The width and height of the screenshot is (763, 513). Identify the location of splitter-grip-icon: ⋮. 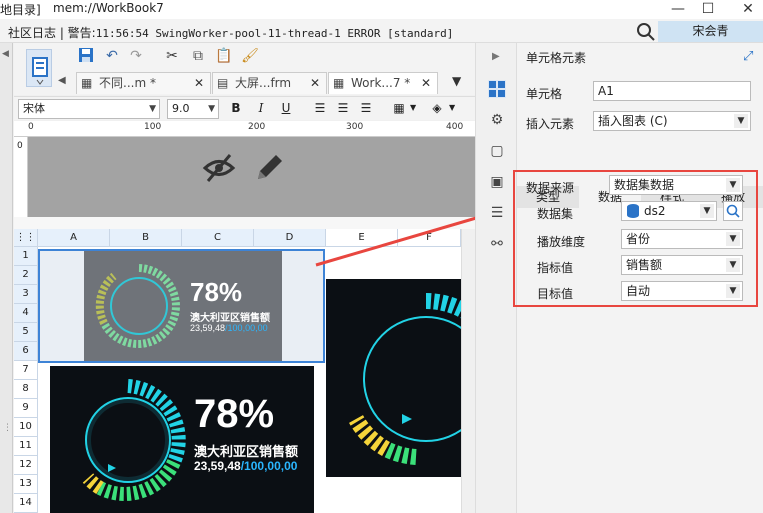
(7, 428).